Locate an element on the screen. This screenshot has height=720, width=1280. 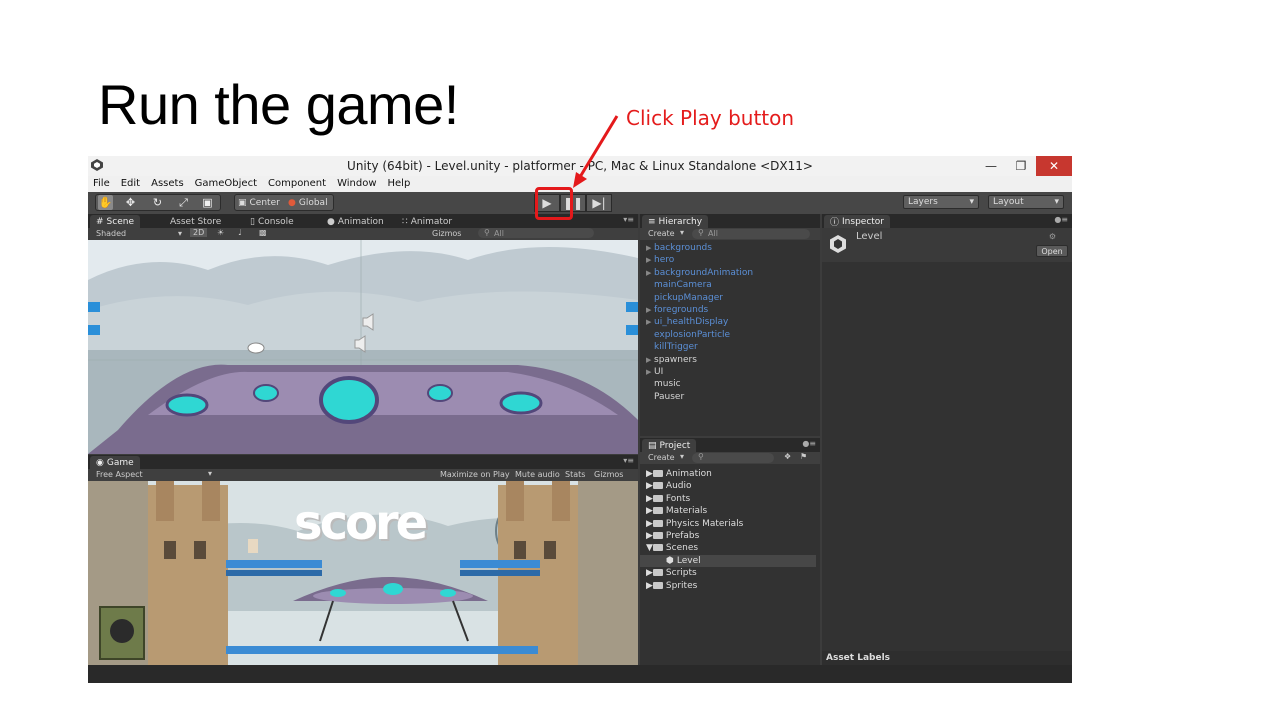
tab-animation: ● Animation is located at coordinates (355, 221).